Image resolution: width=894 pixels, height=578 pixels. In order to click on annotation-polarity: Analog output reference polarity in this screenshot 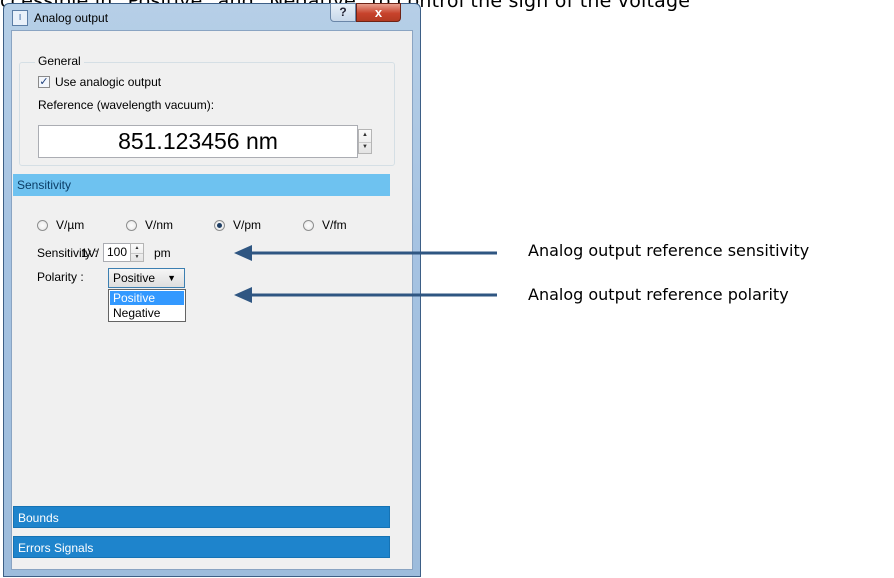, I will do `click(658, 294)`.